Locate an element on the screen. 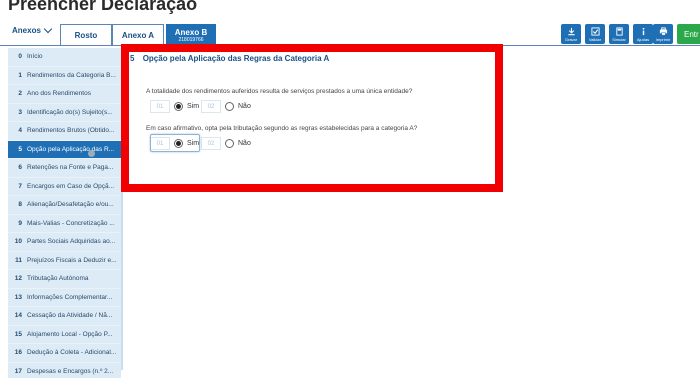  sidebar-divider is located at coordinates (122, 209).